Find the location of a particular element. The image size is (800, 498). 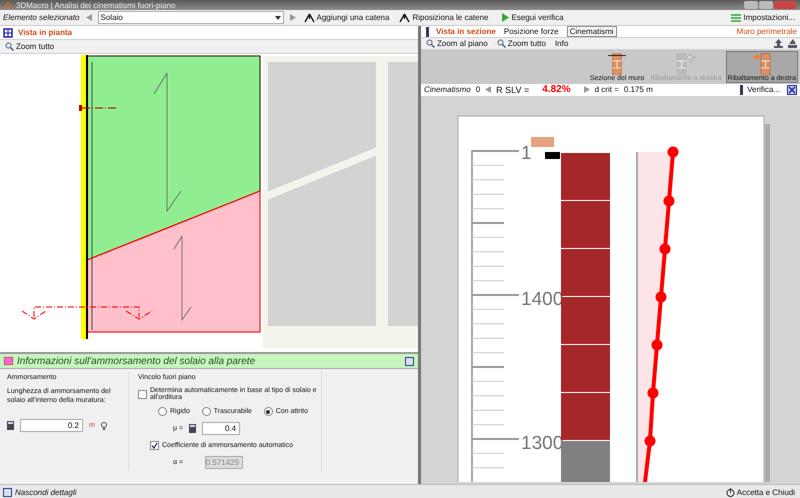

element-label: Elemento selezionato is located at coordinates (41, 17).